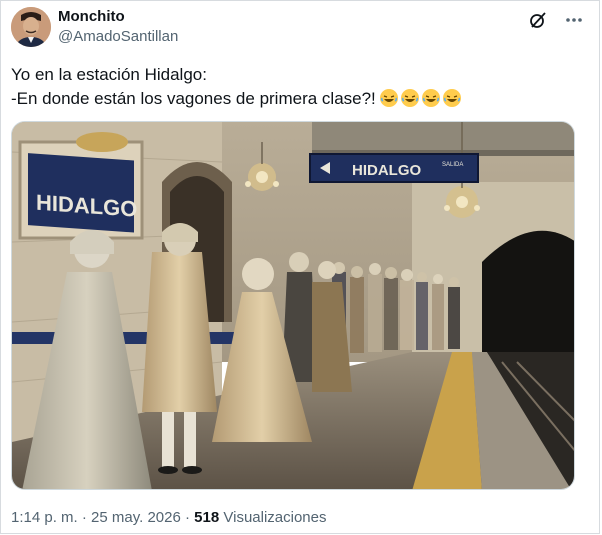 This screenshot has height=535, width=602. Describe the element at coordinates (118, 37) in the screenshot. I see `user-handle: @AmadoSantillan` at that location.